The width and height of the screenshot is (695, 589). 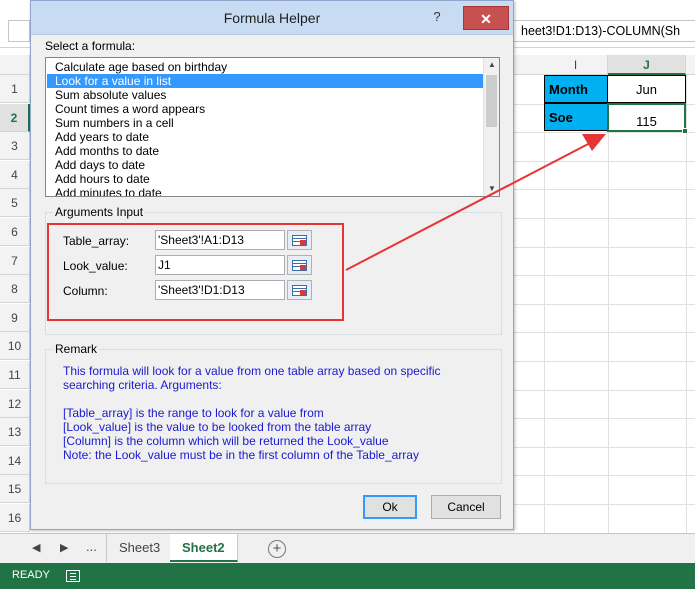 I want to click on row-header-9: 9, so click(x=15, y=317).